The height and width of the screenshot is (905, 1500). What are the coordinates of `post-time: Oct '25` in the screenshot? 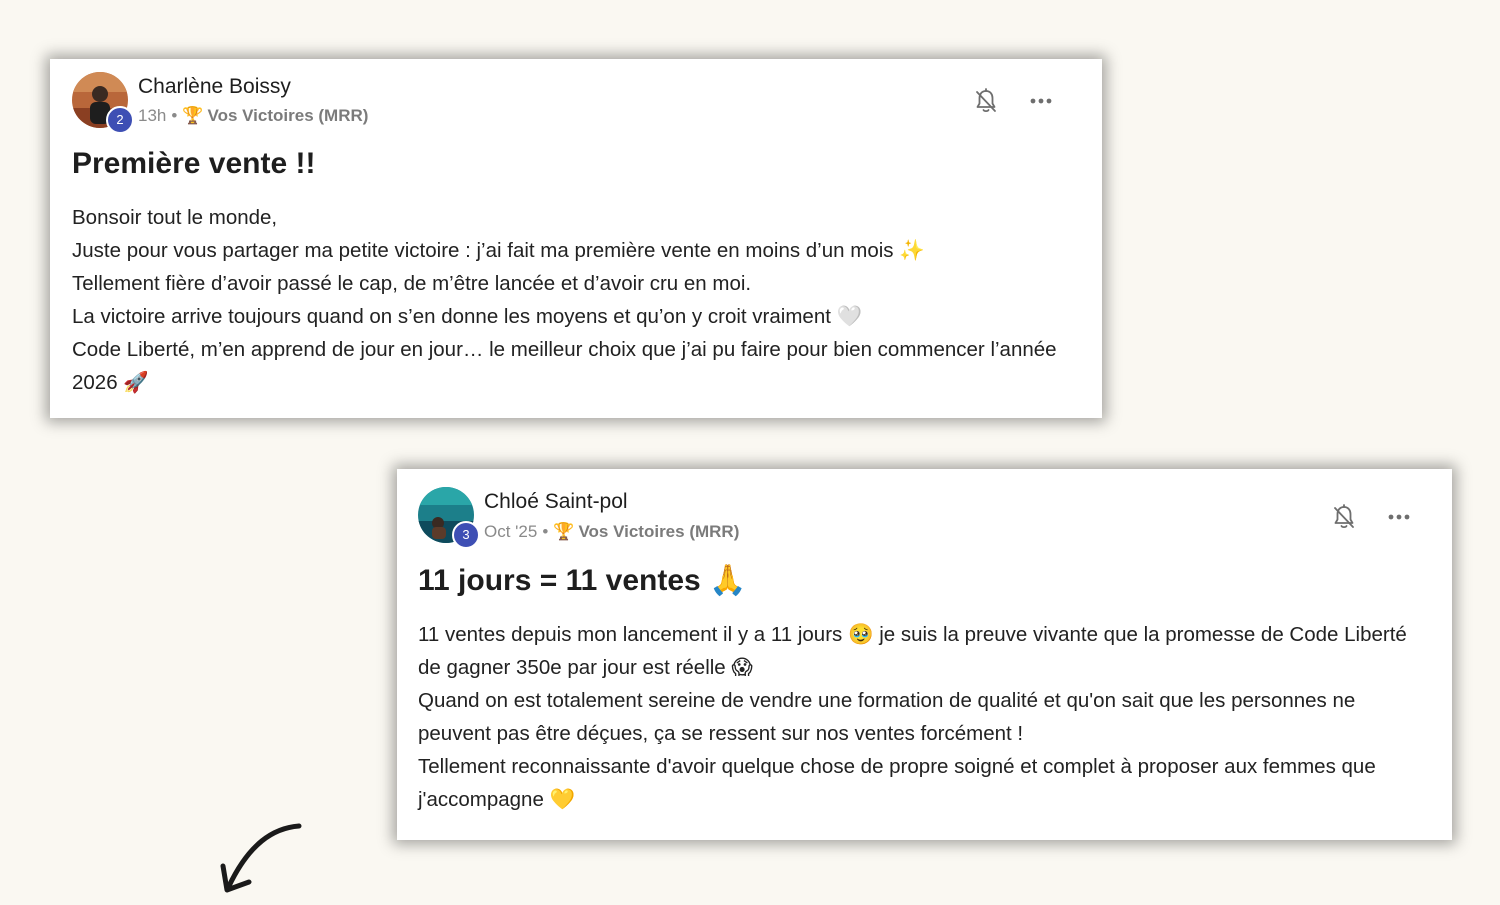 It's located at (511, 531).